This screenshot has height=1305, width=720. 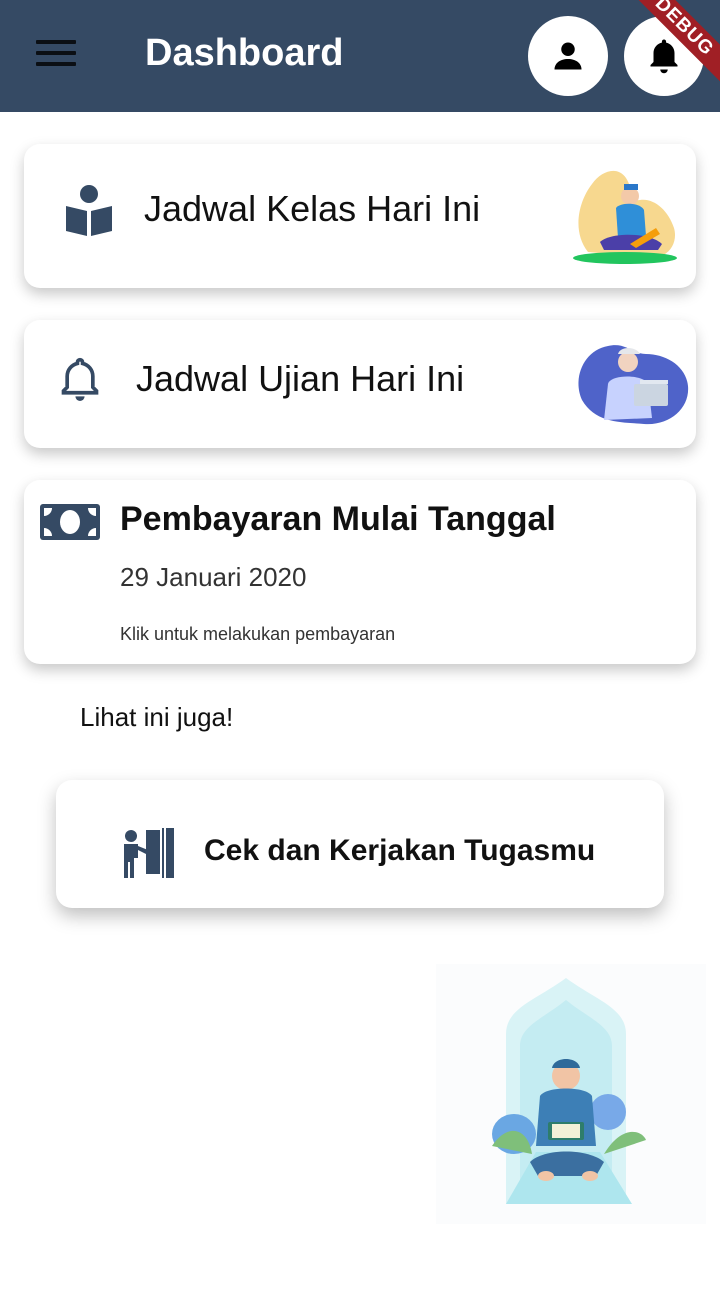 I want to click on page-title: Dashboard, so click(x=244, y=53).